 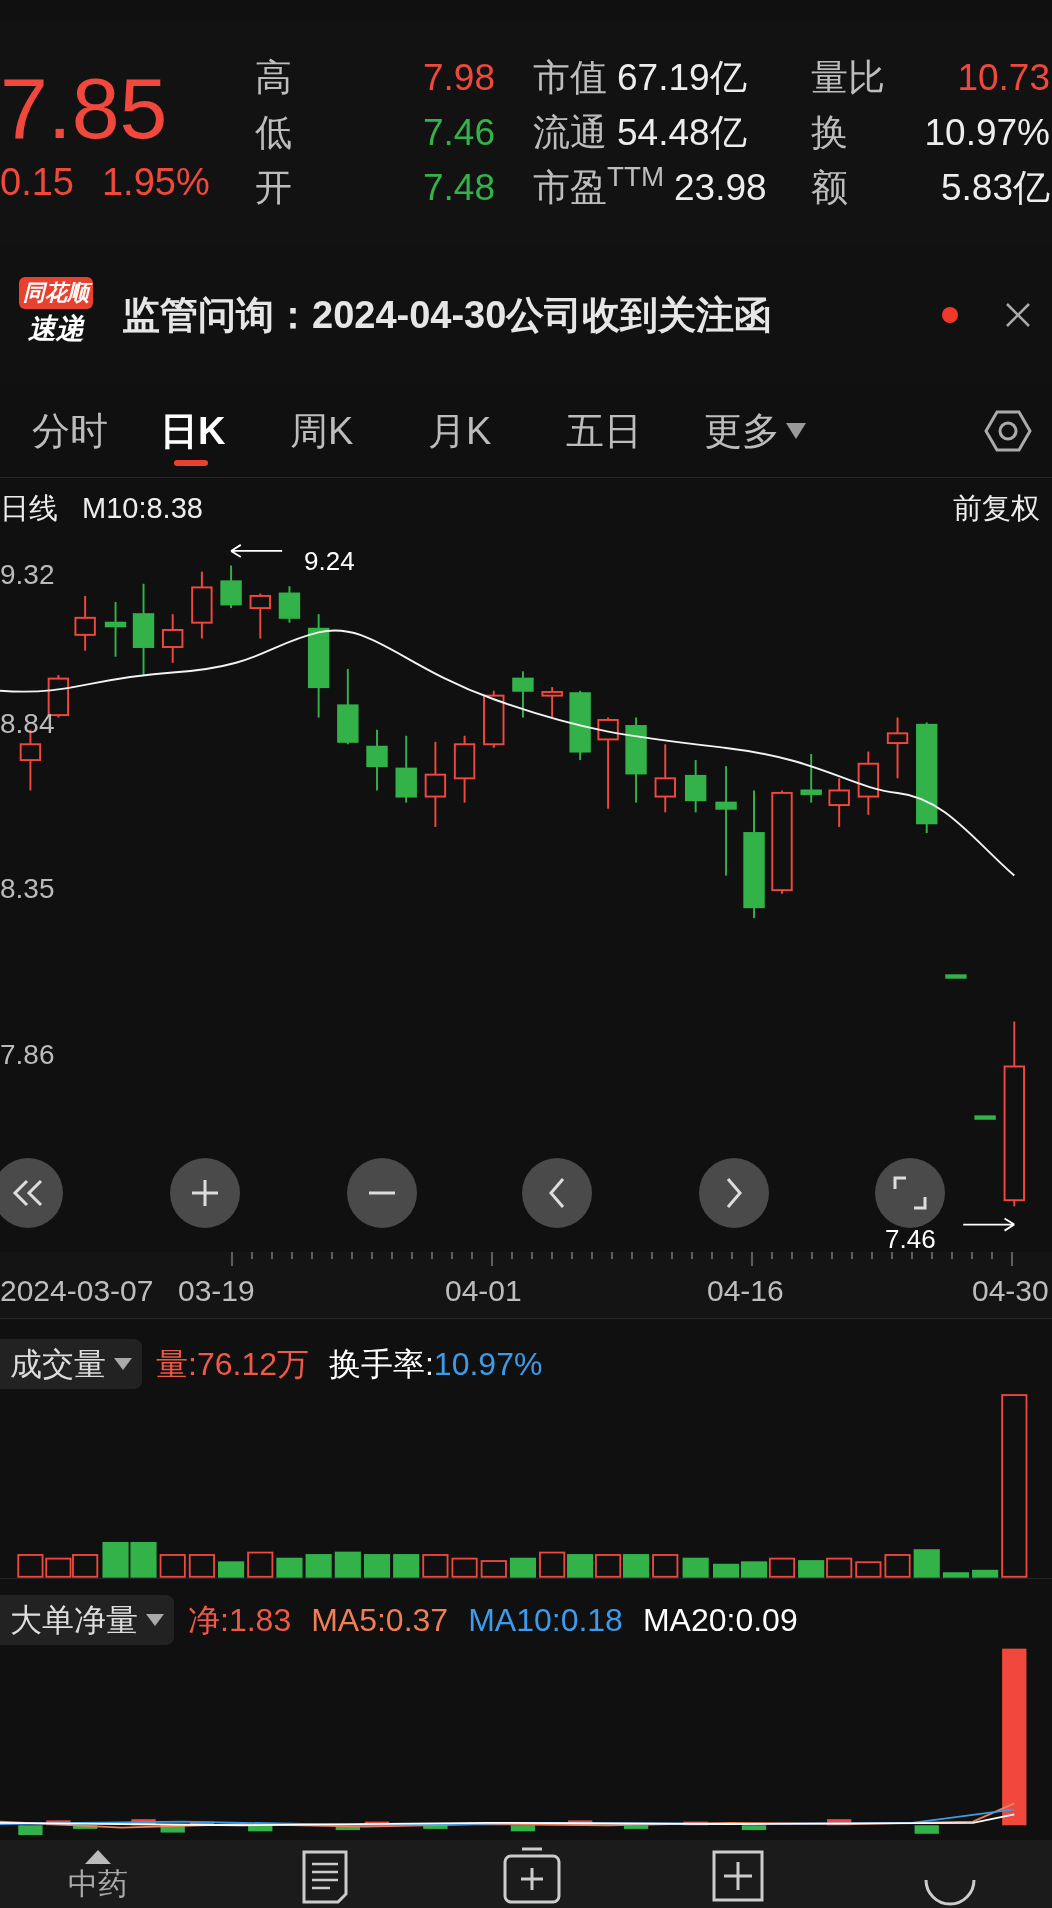 I want to click on chart-tab: 月K, so click(x=475, y=431).